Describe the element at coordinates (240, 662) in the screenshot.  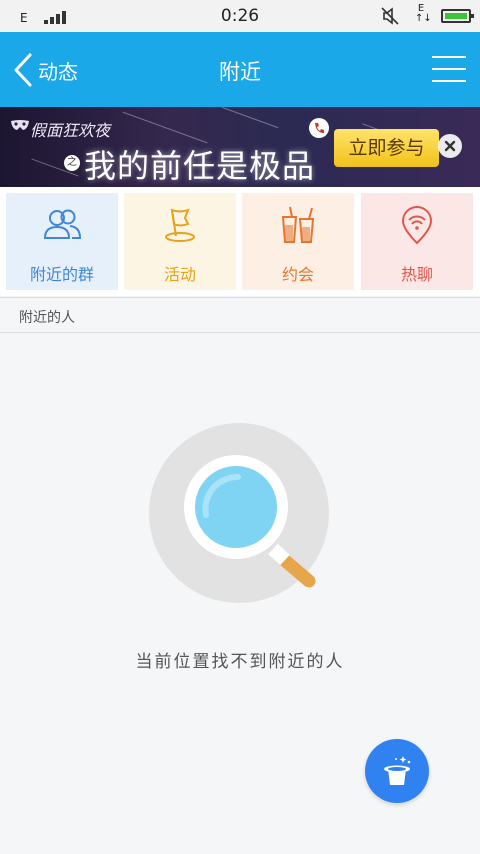
I see `empty-state-message: 当前位置找不到附近的人` at that location.